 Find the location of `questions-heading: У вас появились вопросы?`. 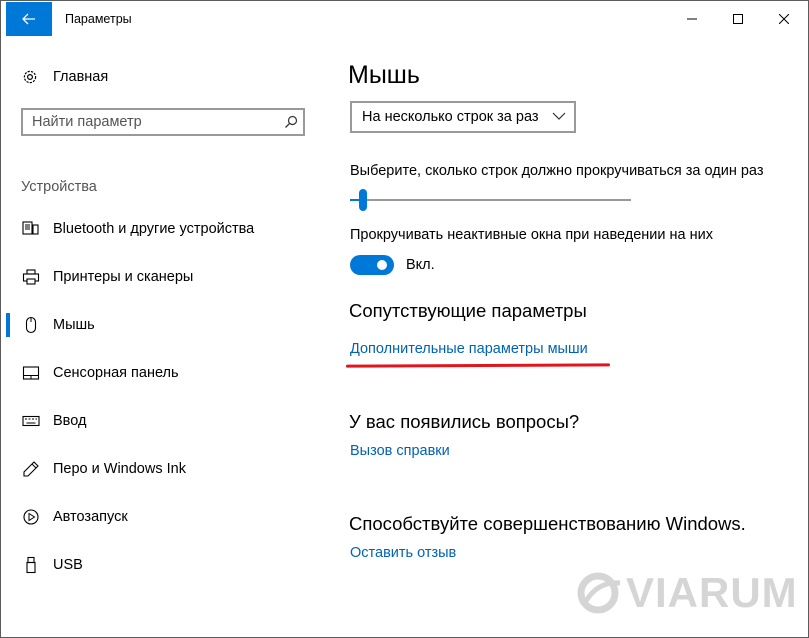

questions-heading: У вас появились вопросы? is located at coordinates (464, 421).